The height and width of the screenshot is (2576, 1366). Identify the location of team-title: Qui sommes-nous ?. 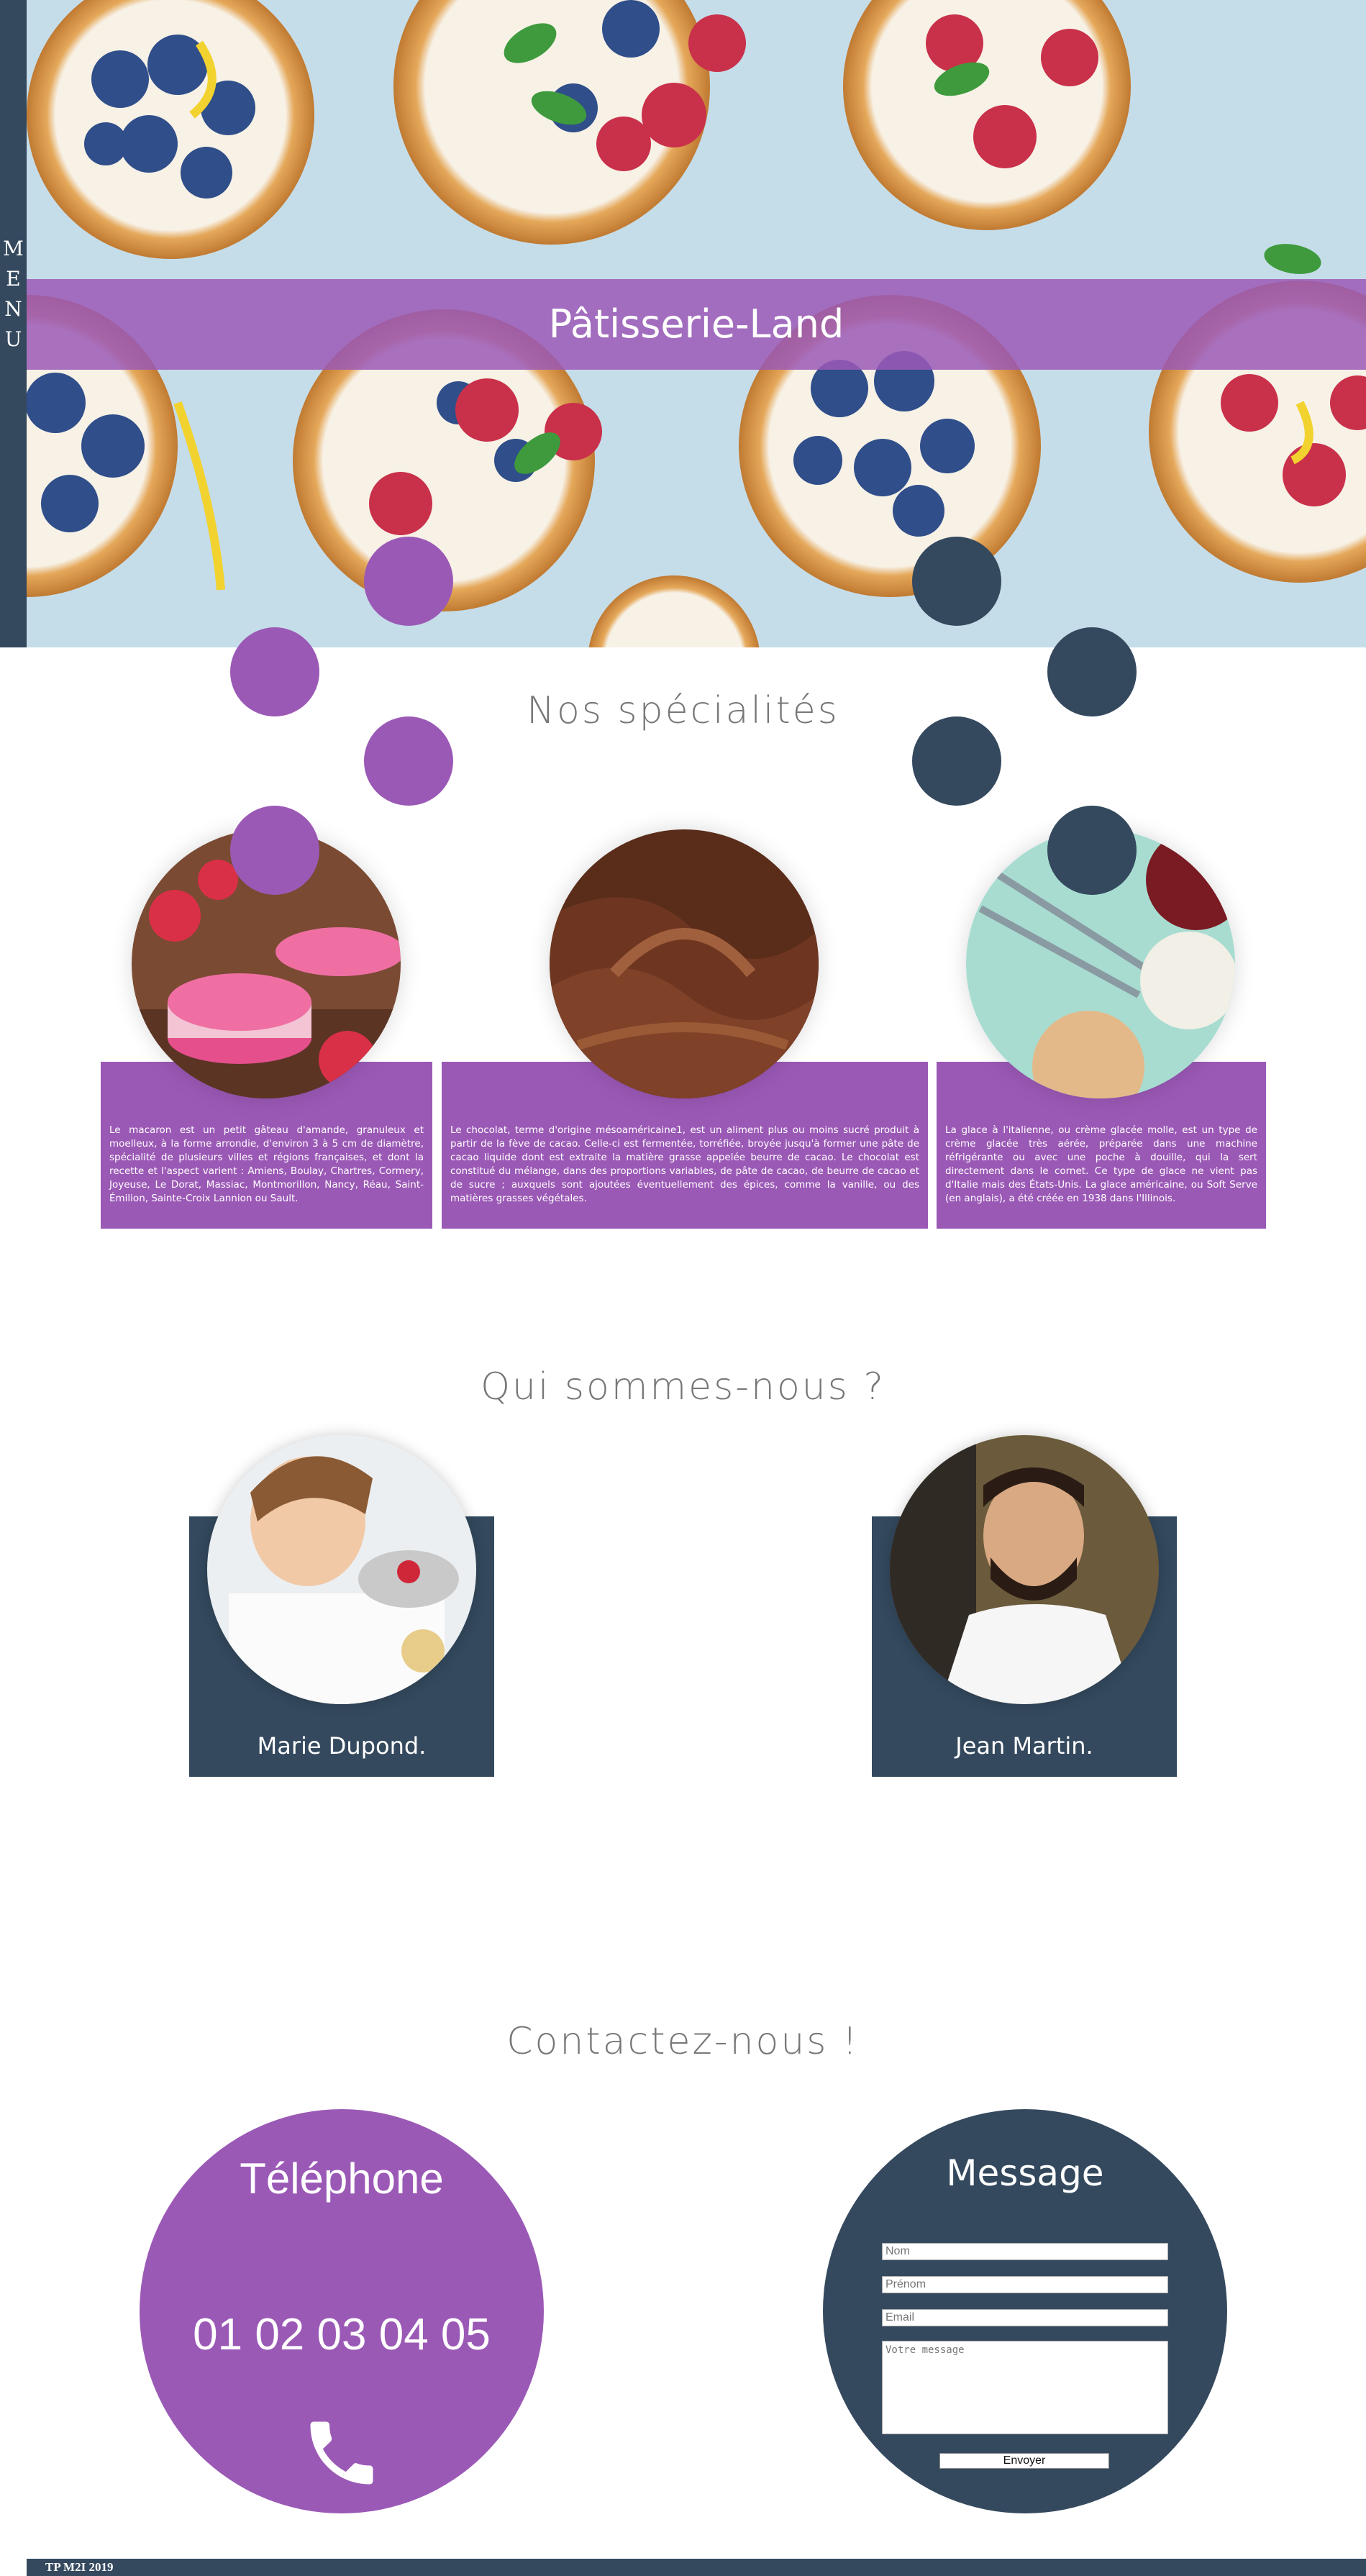
(683, 1386).